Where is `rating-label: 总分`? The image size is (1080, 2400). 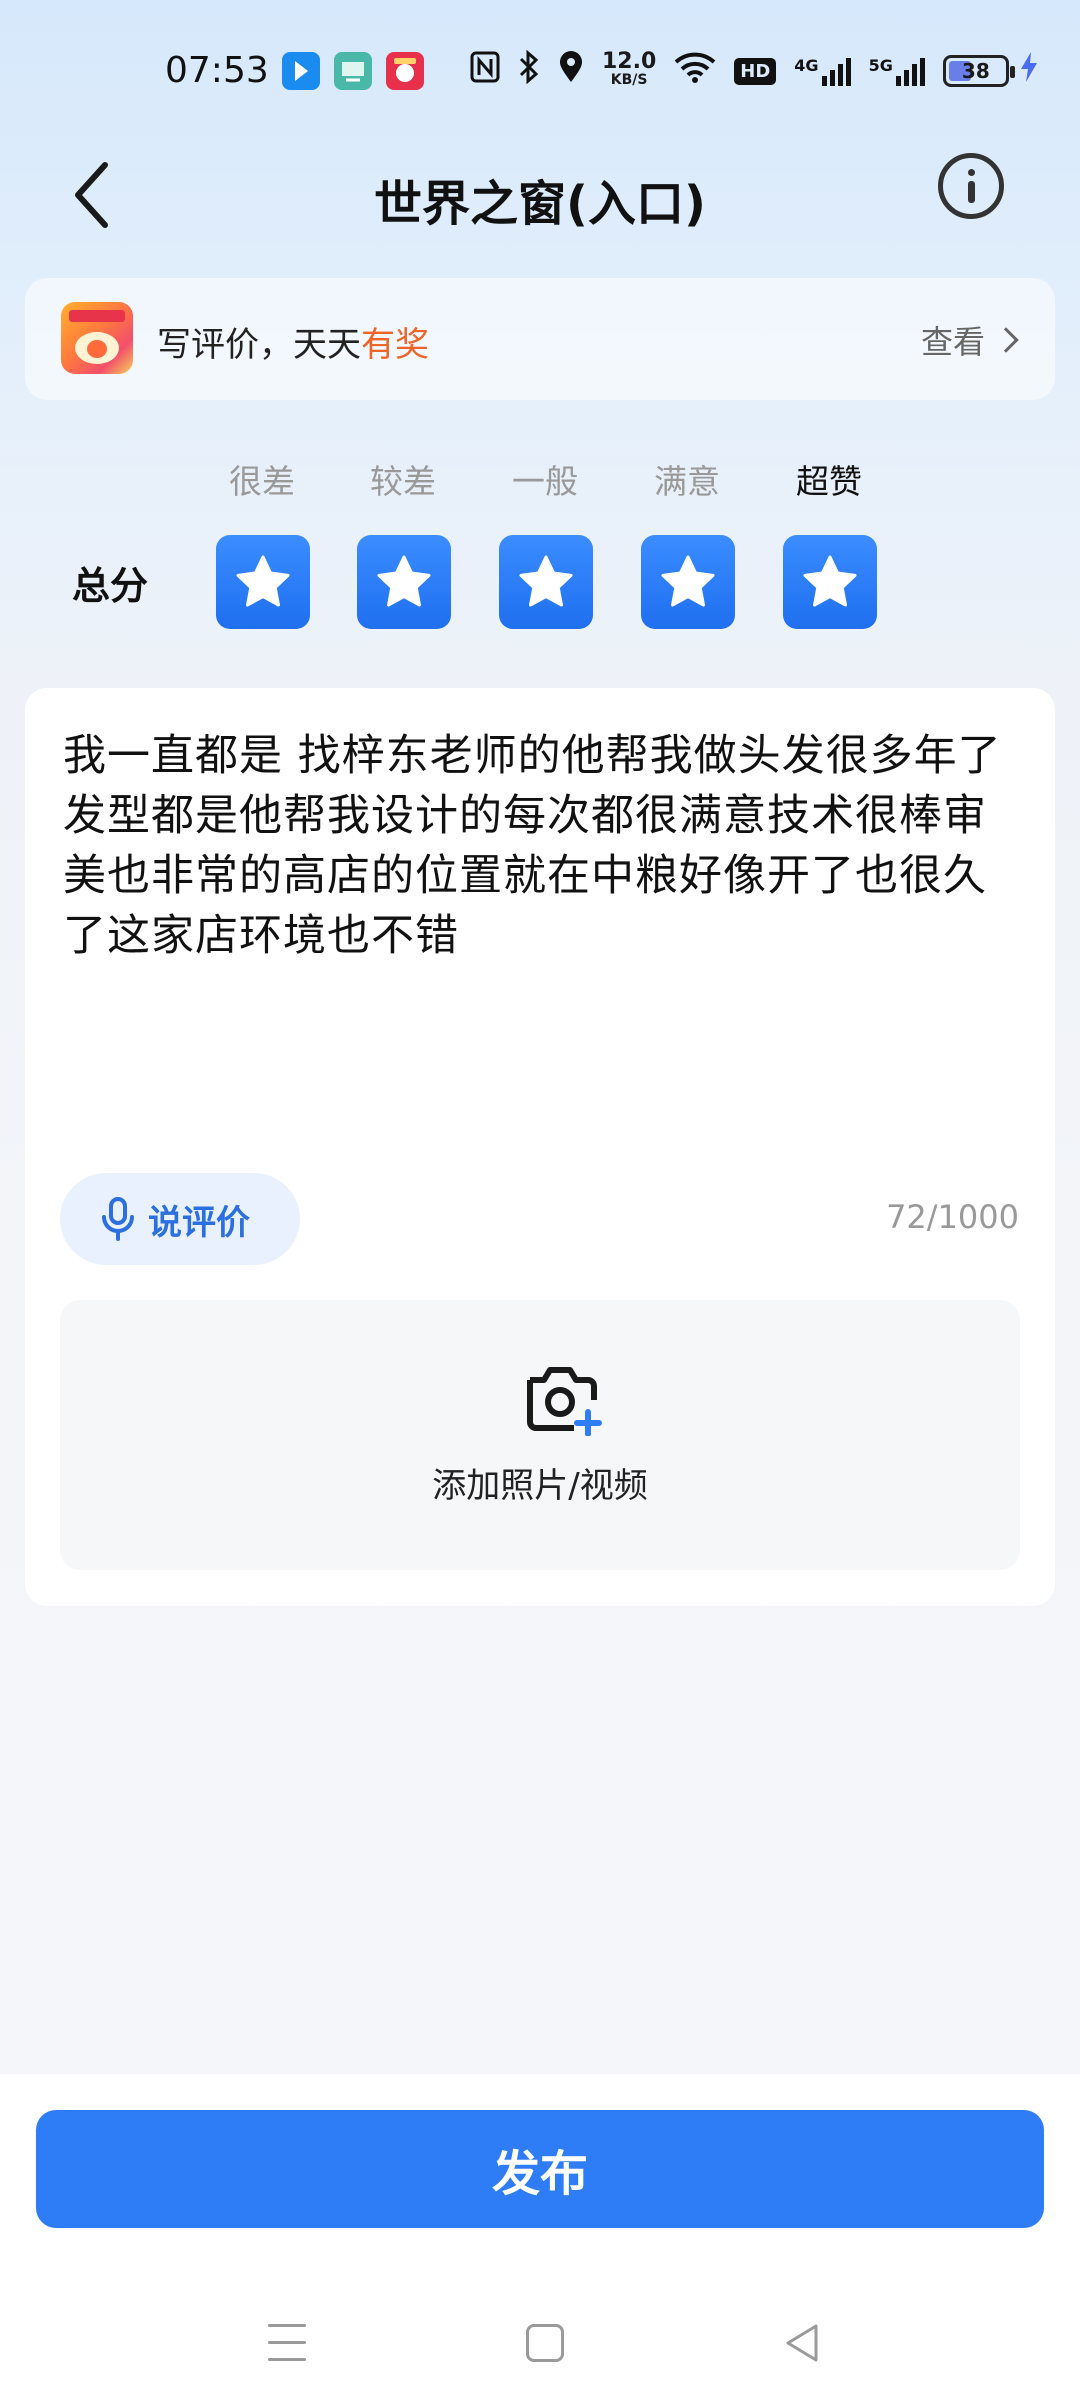 rating-label: 总分 is located at coordinates (110, 586).